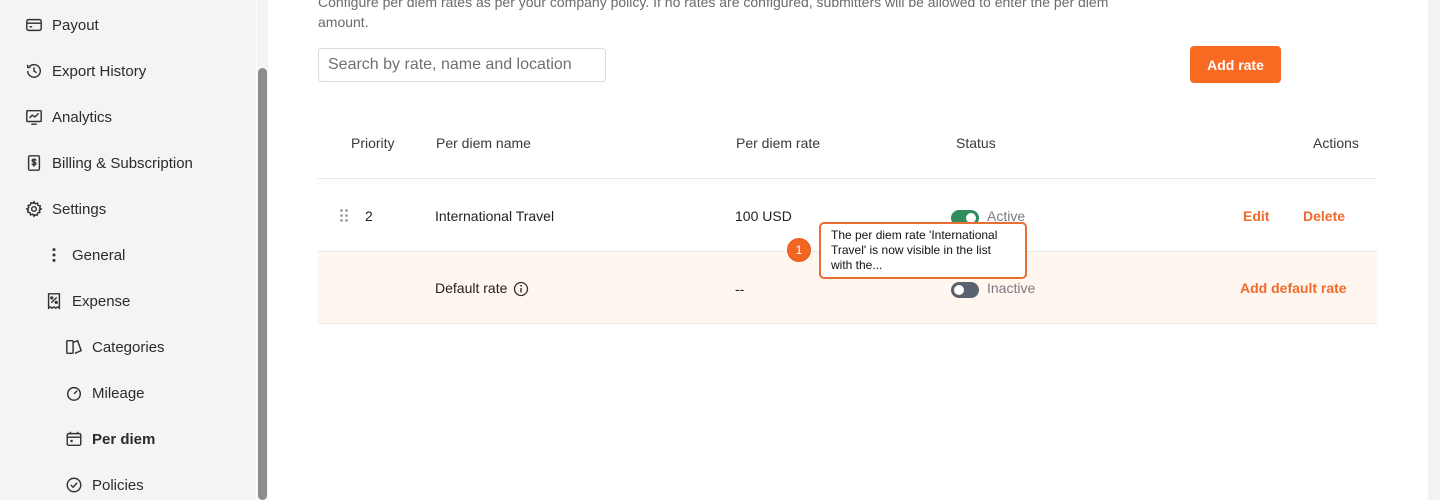  Describe the element at coordinates (521, 289) in the screenshot. I see `info-icon` at that location.